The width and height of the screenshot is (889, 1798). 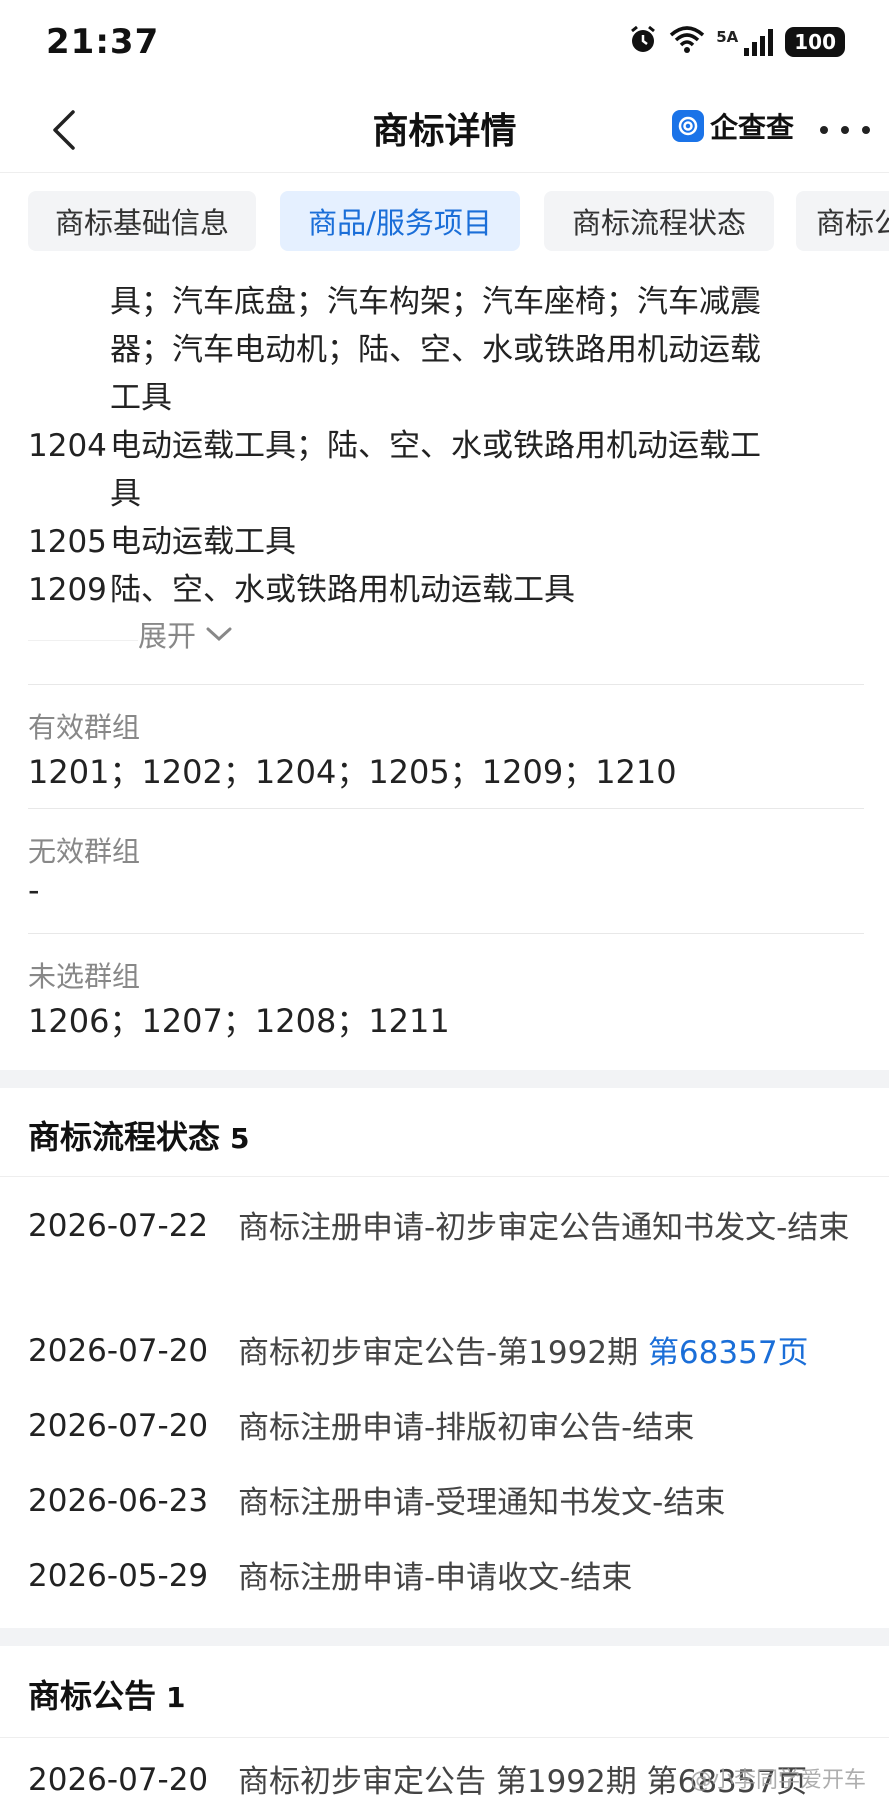 I want to click on process-count: 5, so click(x=240, y=1138).